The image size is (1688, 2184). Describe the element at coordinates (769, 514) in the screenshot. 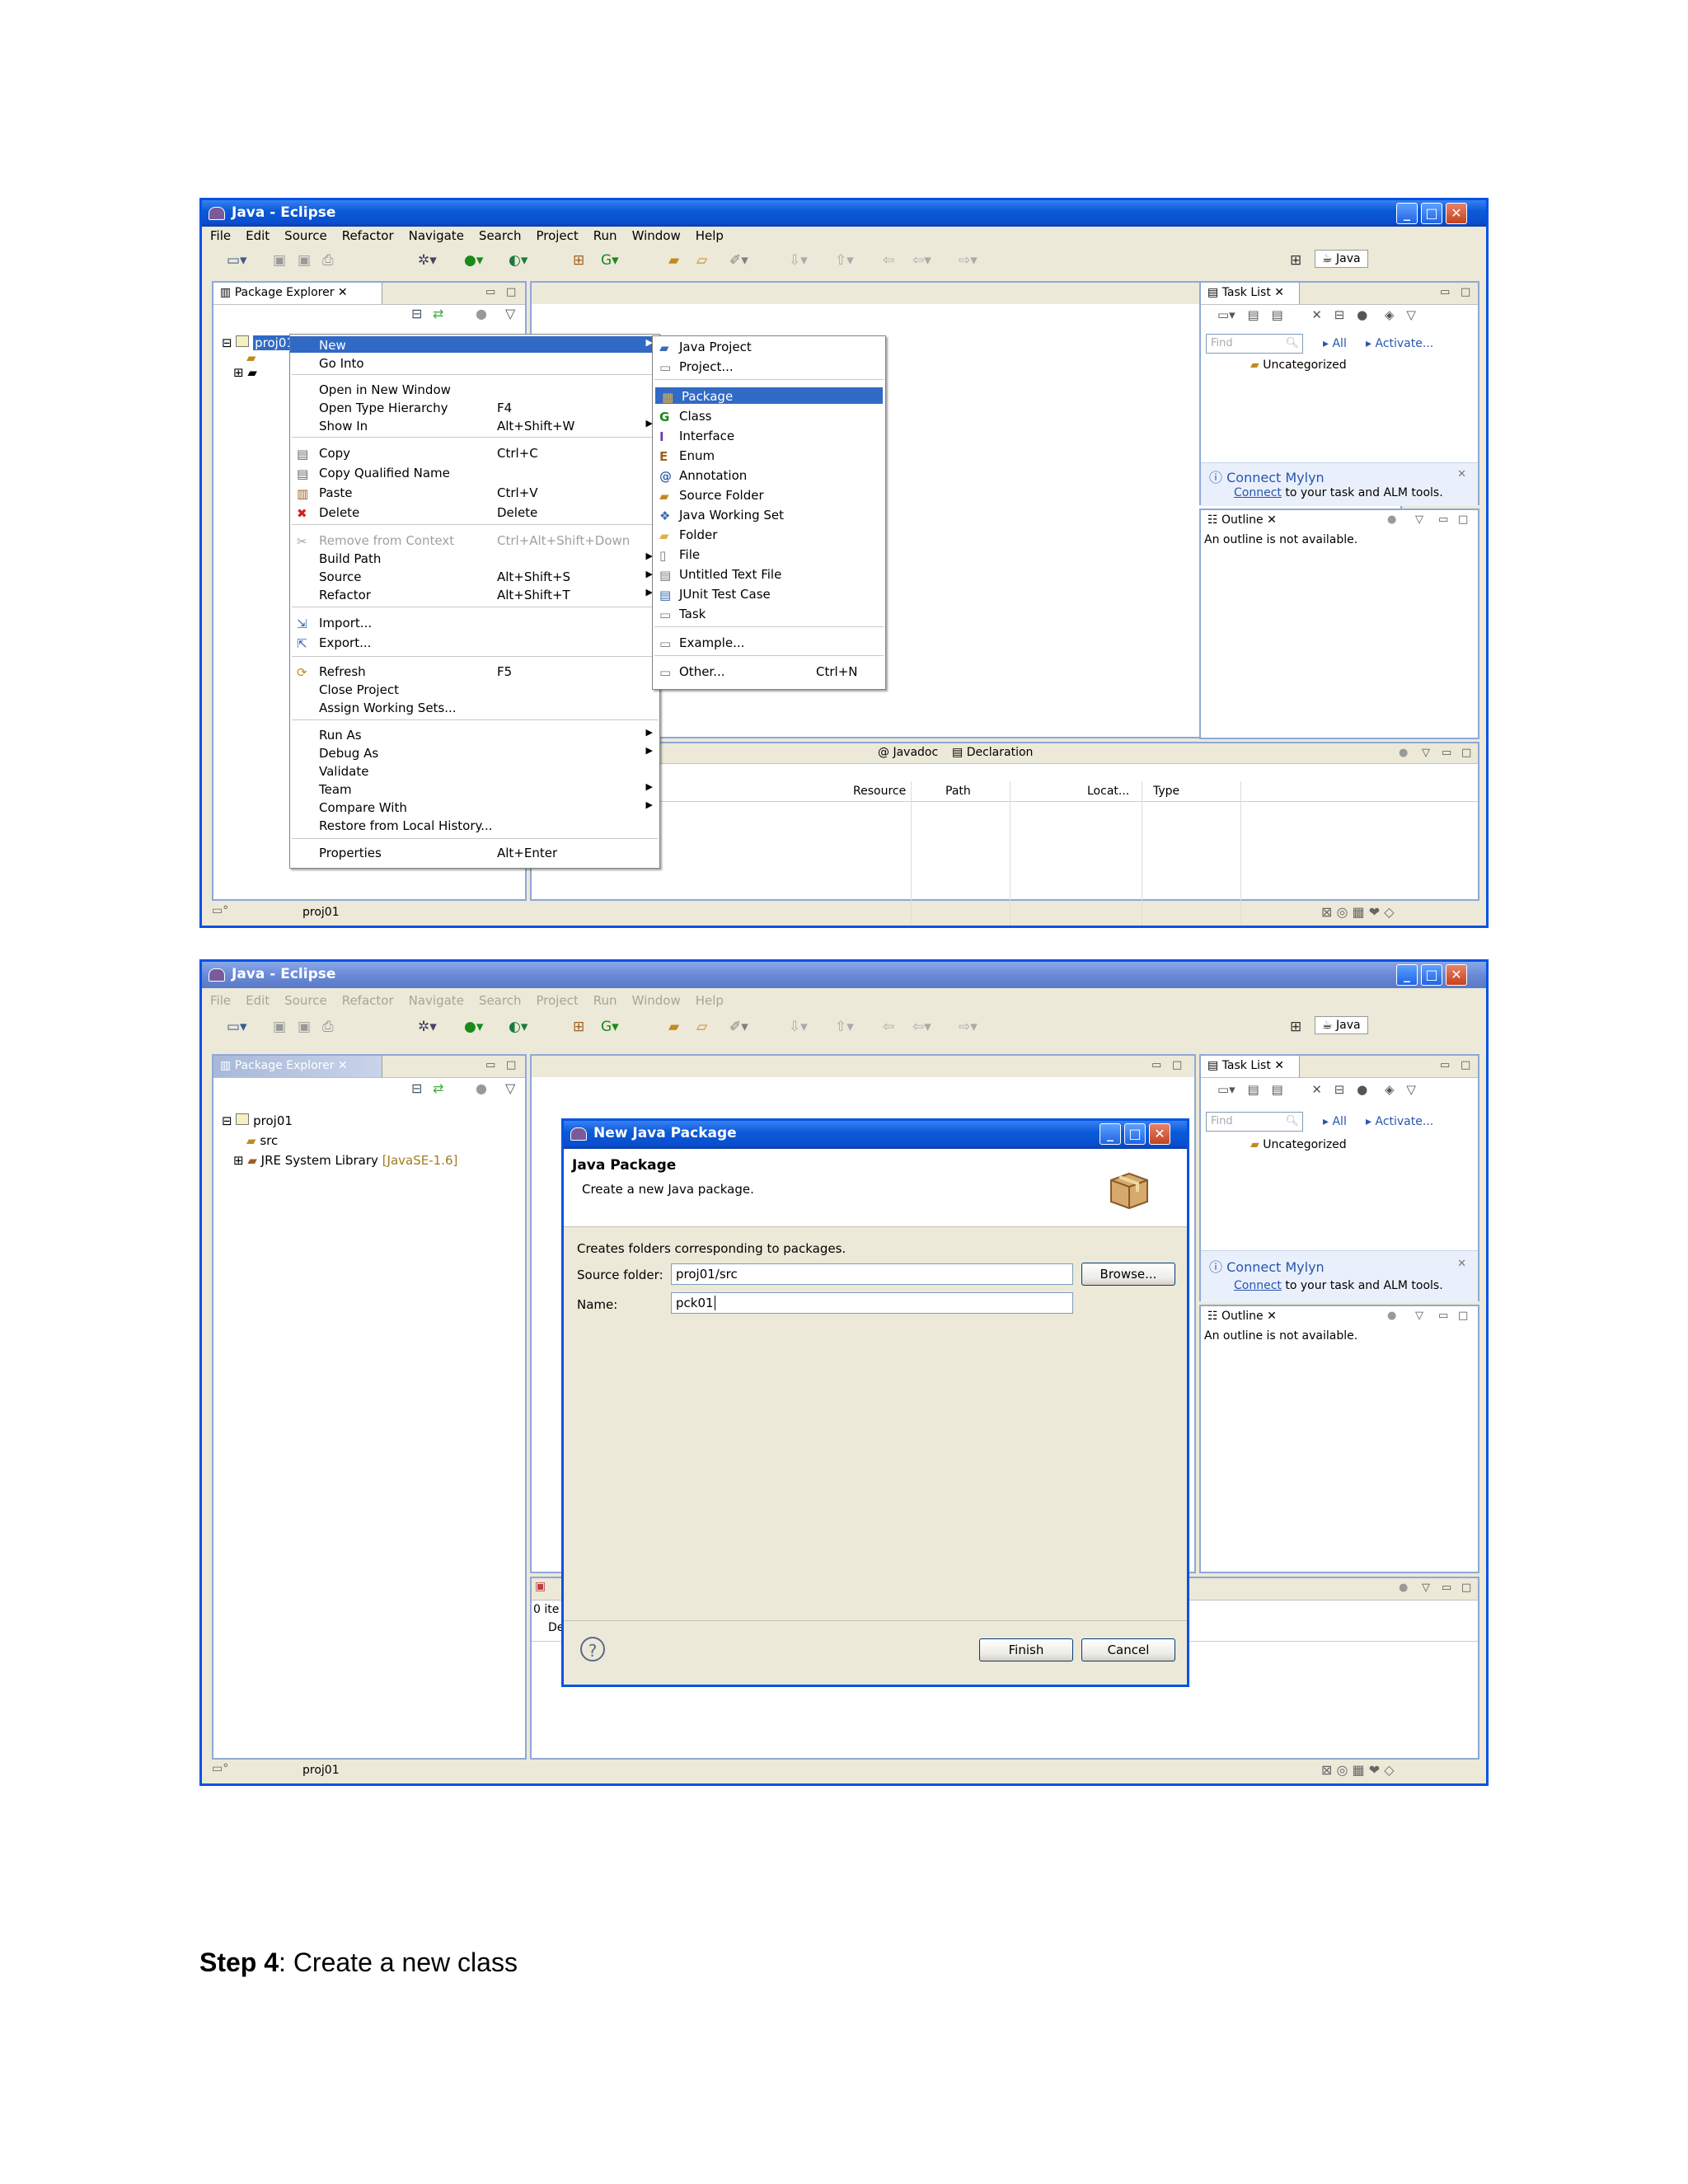

I see `submenu-item-java-working-set: ❖ Java Working Set` at that location.